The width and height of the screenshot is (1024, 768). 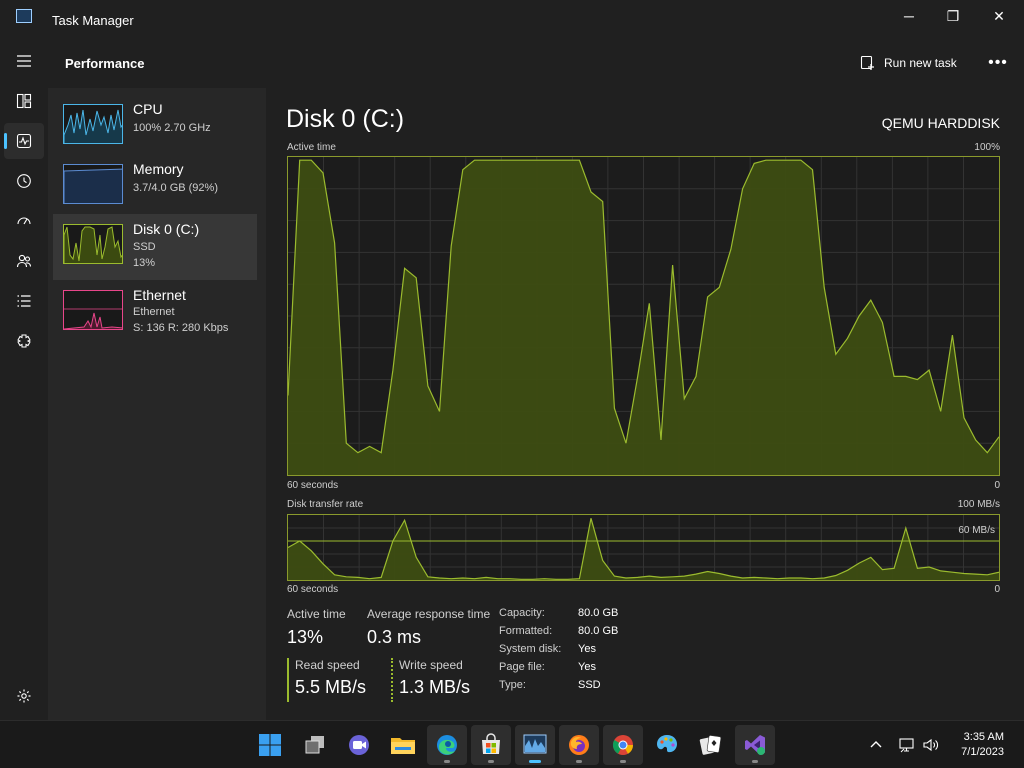 I want to click on disk-model: QEMU HARDDISK, so click(x=940, y=123).